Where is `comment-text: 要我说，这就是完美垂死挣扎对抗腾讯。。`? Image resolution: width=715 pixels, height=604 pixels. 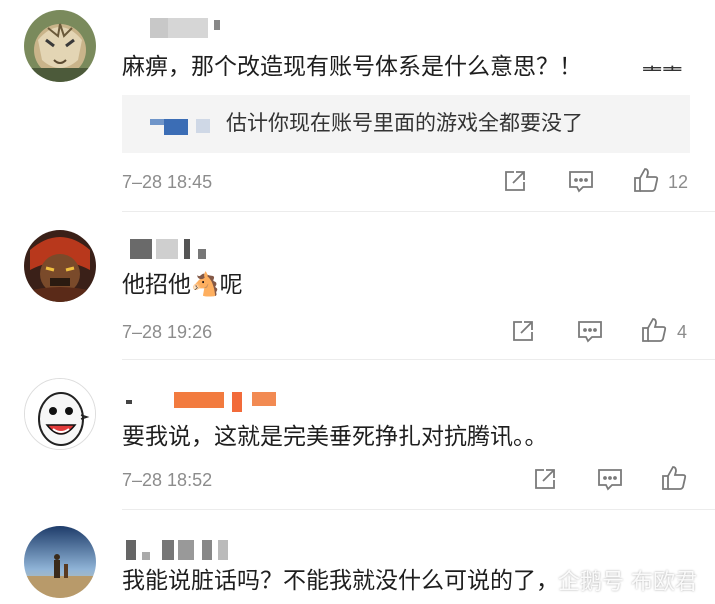 comment-text: 要我说，这就是完美垂死挣扎对抗腾讯。。 is located at coordinates (335, 437).